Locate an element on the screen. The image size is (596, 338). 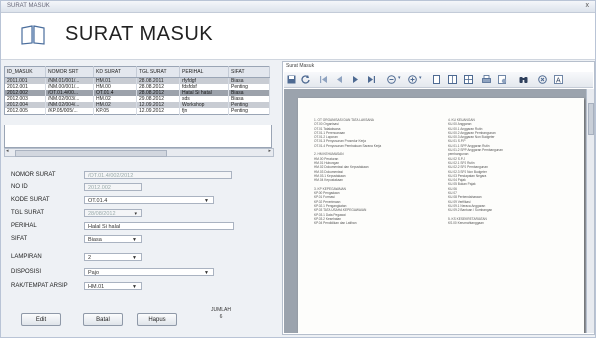
table-cell: Penting is located at coordinates (249, 111).